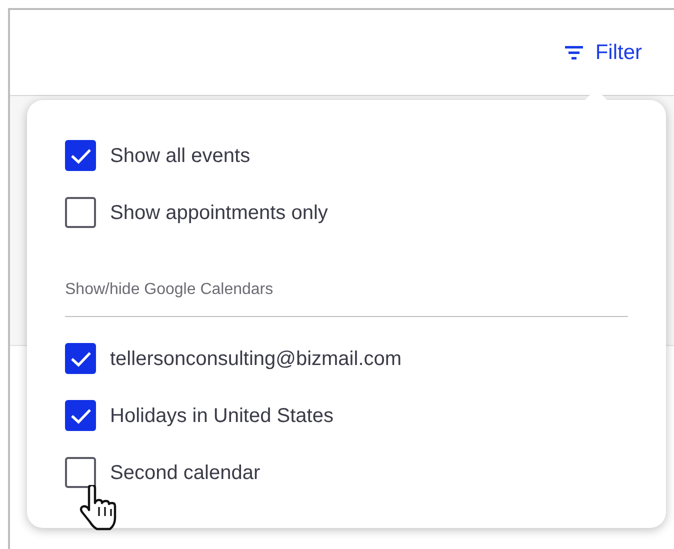 Image resolution: width=674 pixels, height=549 pixels. Describe the element at coordinates (180, 155) in the screenshot. I see `checkbox-label: Show all events` at that location.